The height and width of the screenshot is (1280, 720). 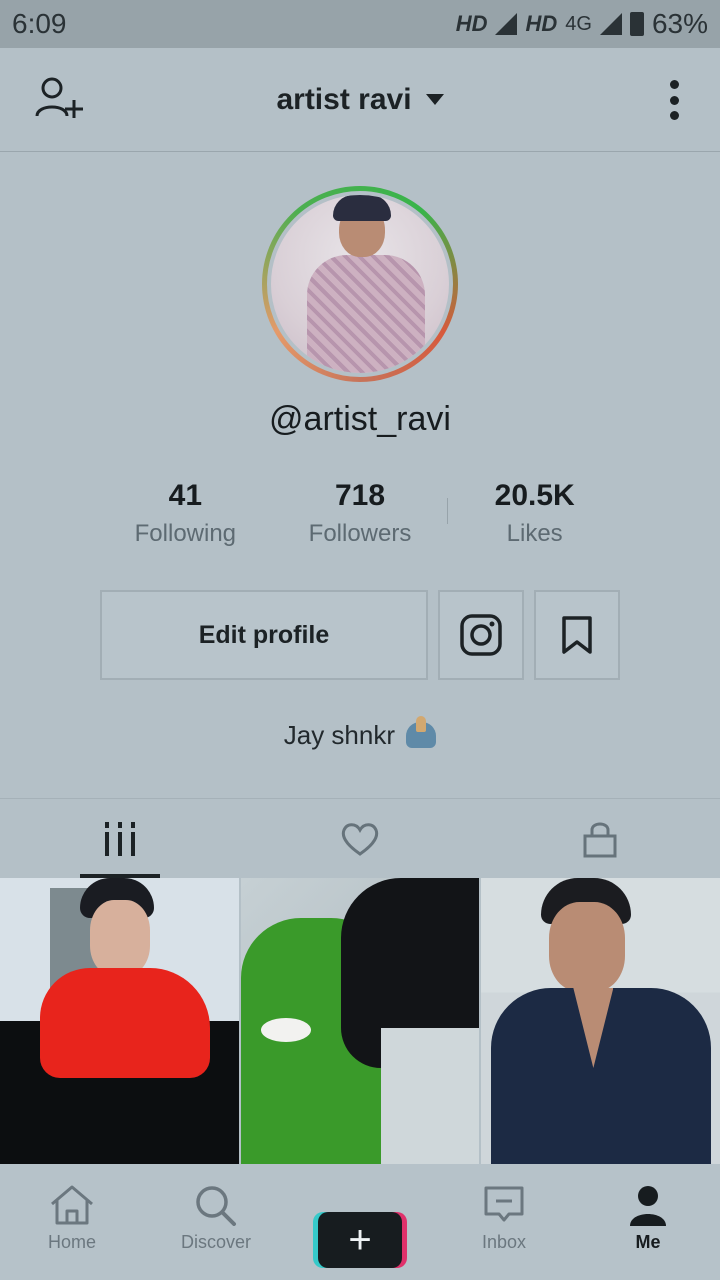 I want to click on lock-icon, so click(x=600, y=839).